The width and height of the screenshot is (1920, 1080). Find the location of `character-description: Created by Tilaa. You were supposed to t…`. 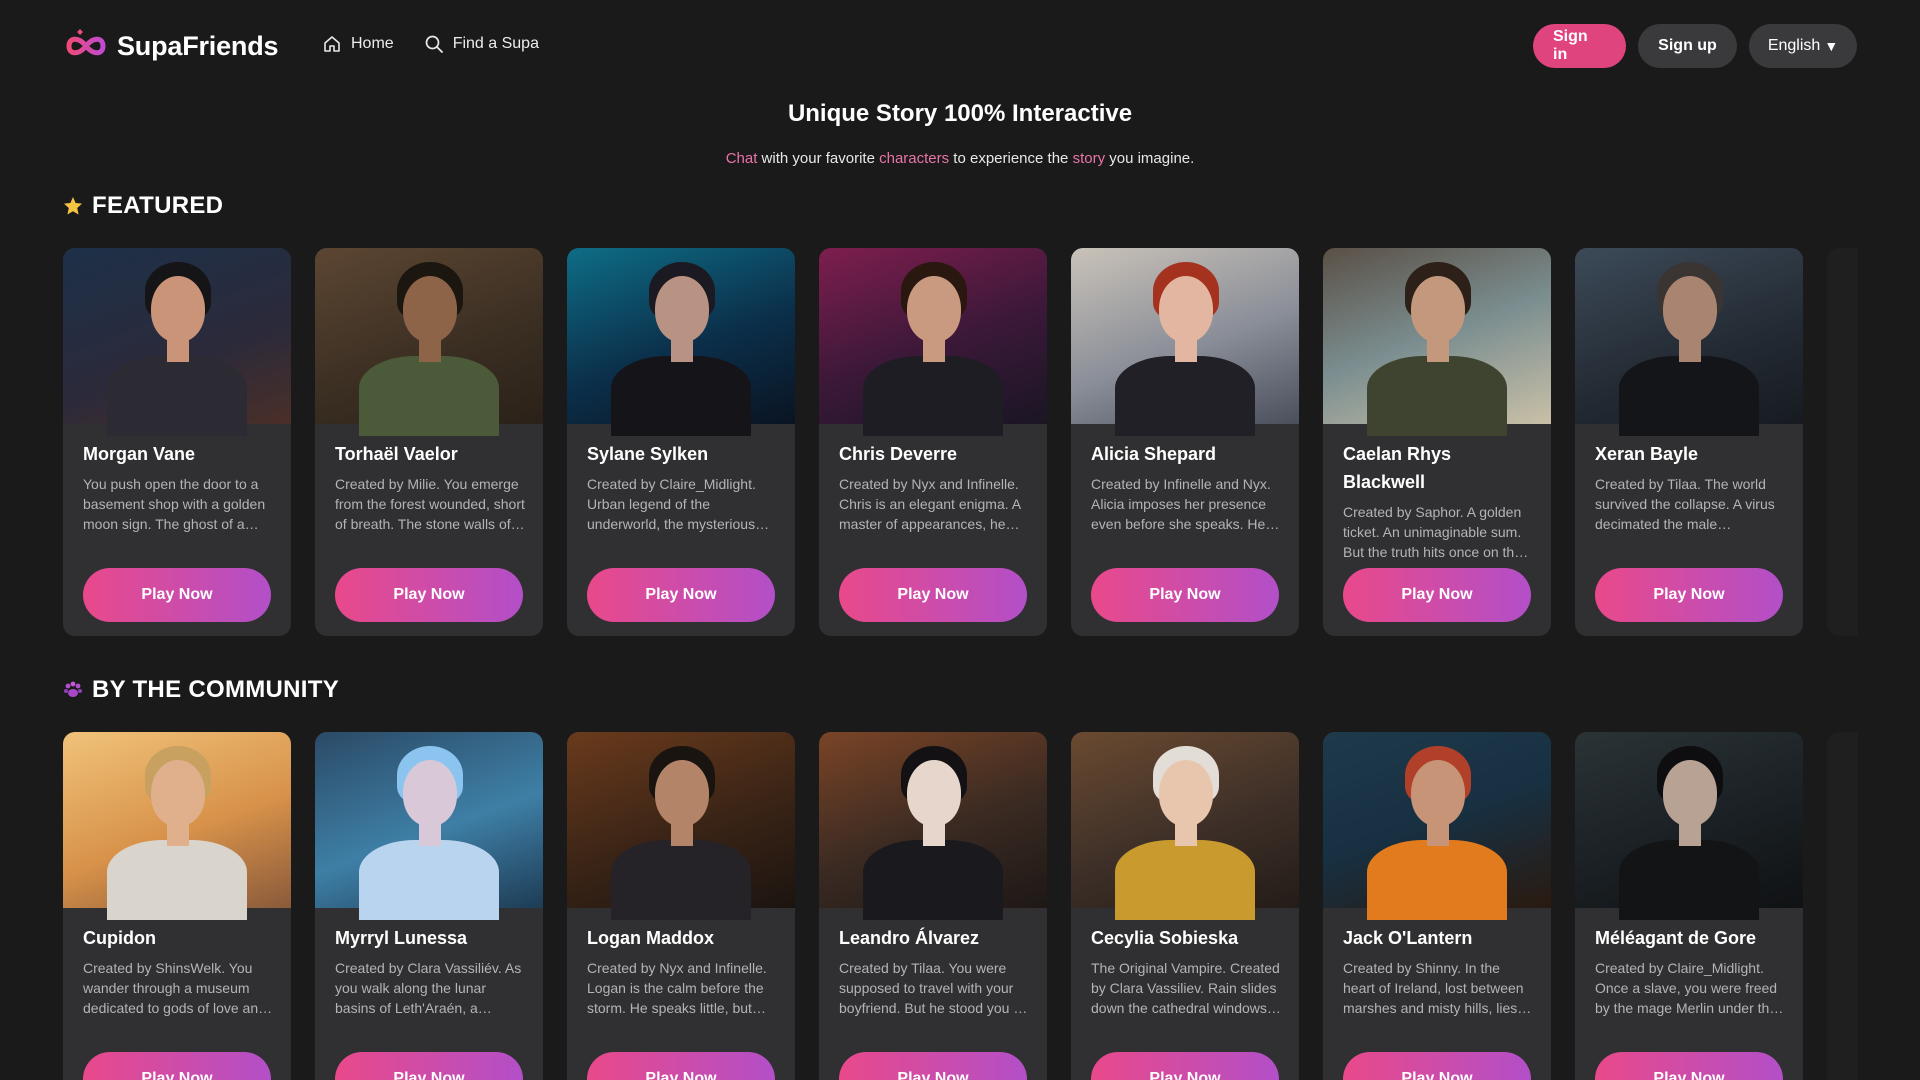

character-description: Created by Tilaa. You were supposed to t… is located at coordinates (934, 988).